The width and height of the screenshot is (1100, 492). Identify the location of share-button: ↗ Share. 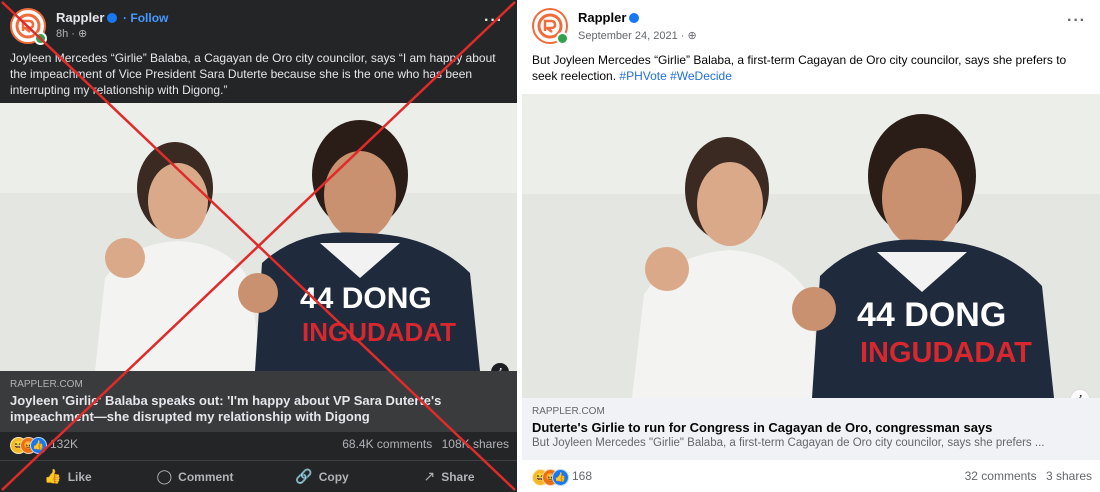
(449, 476).